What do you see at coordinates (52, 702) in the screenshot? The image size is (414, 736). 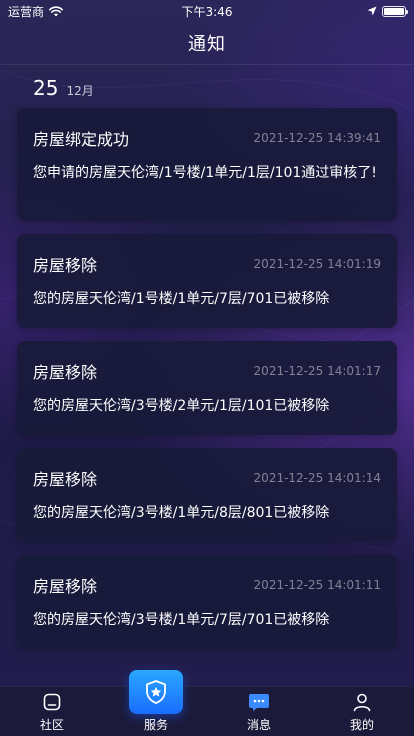 I see `community-icon` at bounding box center [52, 702].